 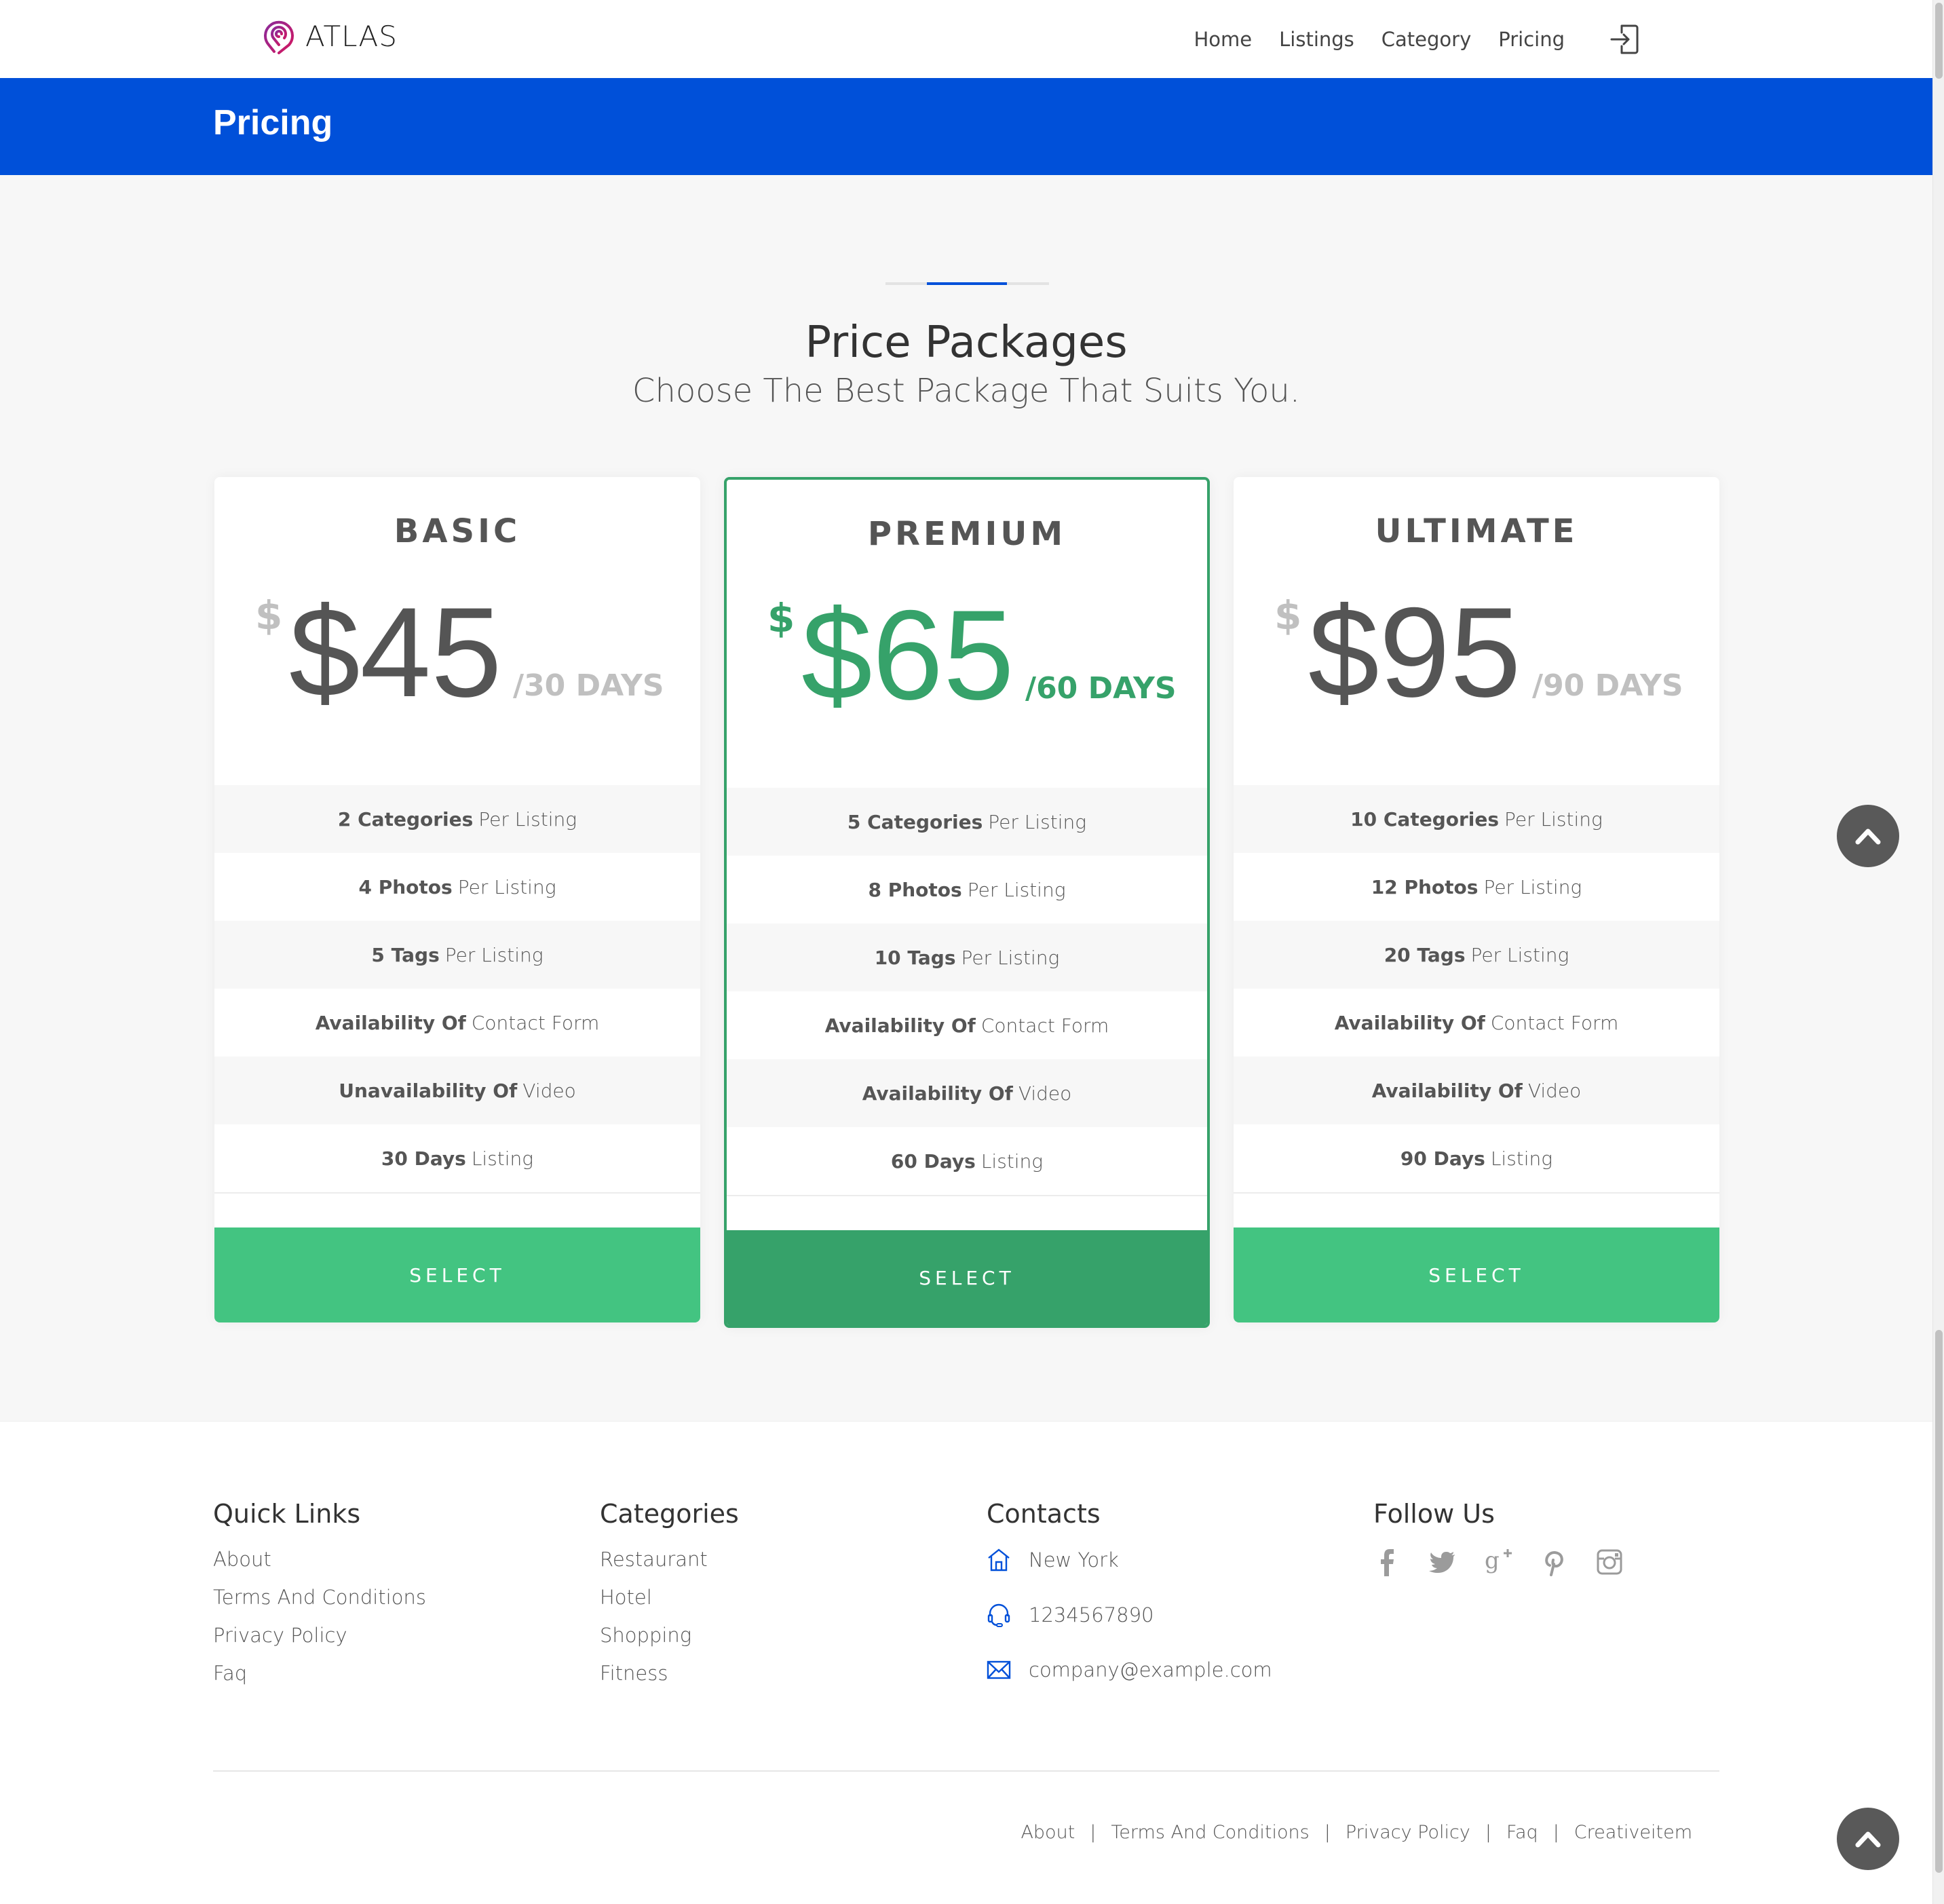 I want to click on twitter-icon, so click(x=1442, y=1562).